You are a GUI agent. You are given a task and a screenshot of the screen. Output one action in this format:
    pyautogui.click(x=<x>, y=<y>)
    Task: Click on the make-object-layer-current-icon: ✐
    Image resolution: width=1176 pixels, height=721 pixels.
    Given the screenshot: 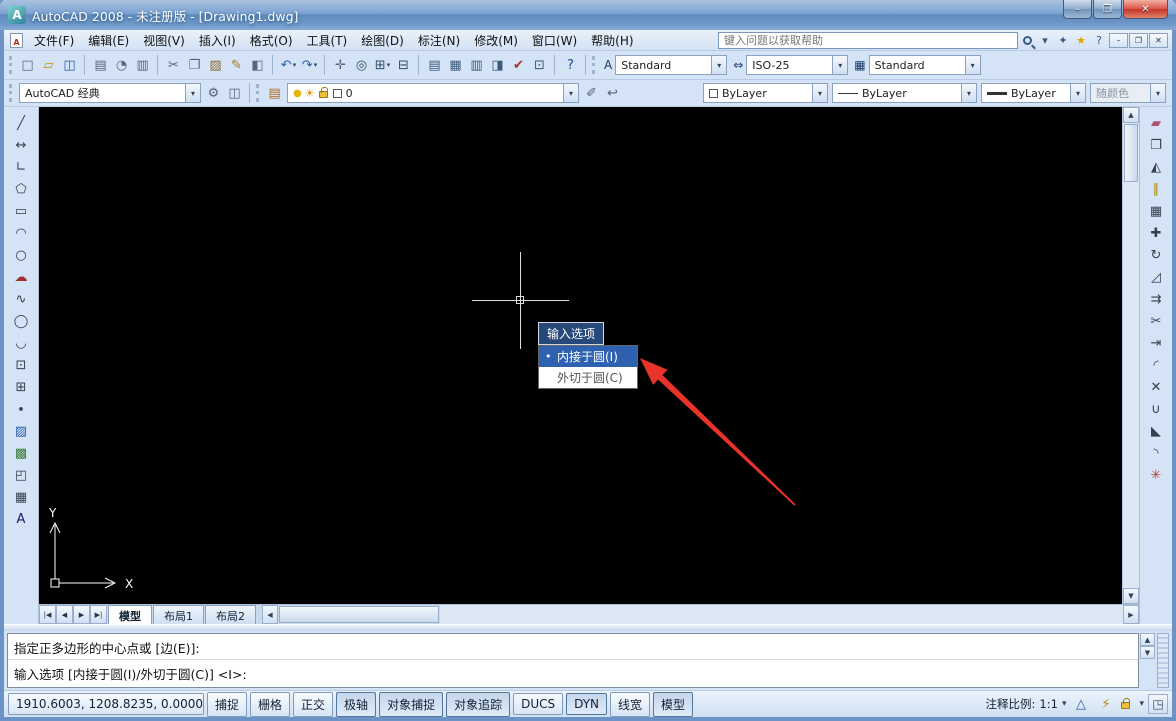 What is the action you would take?
    pyautogui.click(x=591, y=93)
    